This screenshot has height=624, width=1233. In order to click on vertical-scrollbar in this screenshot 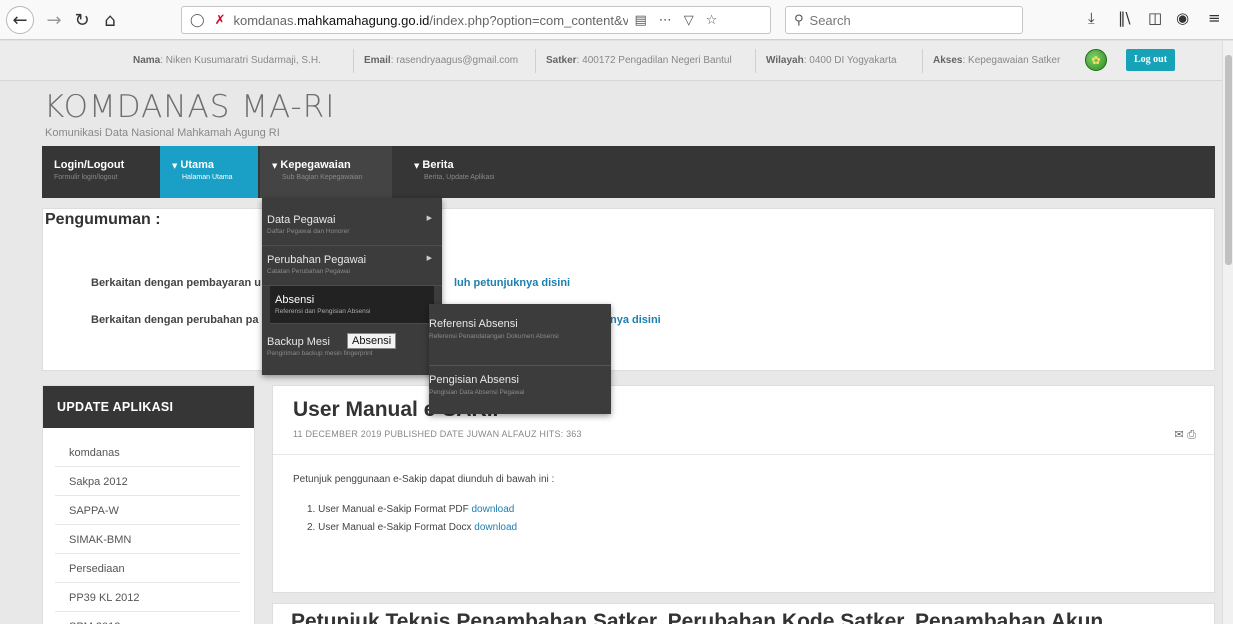, I will do `click(1227, 332)`.